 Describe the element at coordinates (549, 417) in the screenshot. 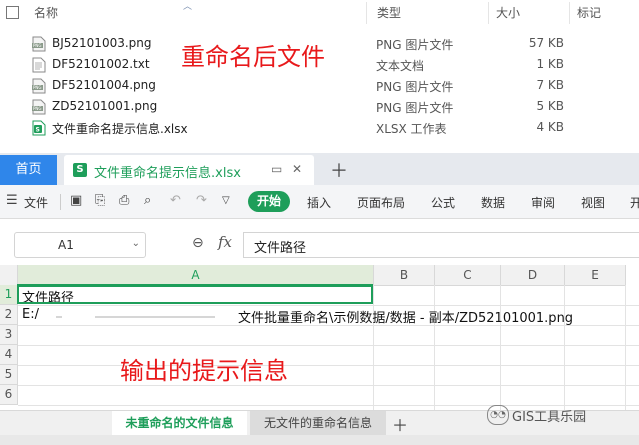

I see `watermark: GIS工具乐园` at that location.